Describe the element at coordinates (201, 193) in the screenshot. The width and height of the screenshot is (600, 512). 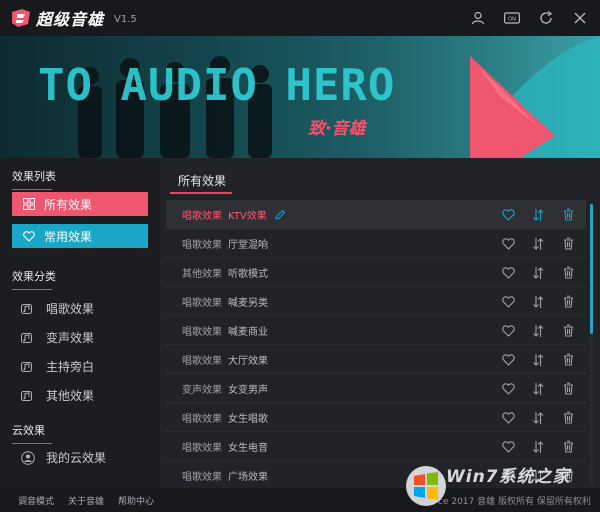
I see `tab-underline` at that location.